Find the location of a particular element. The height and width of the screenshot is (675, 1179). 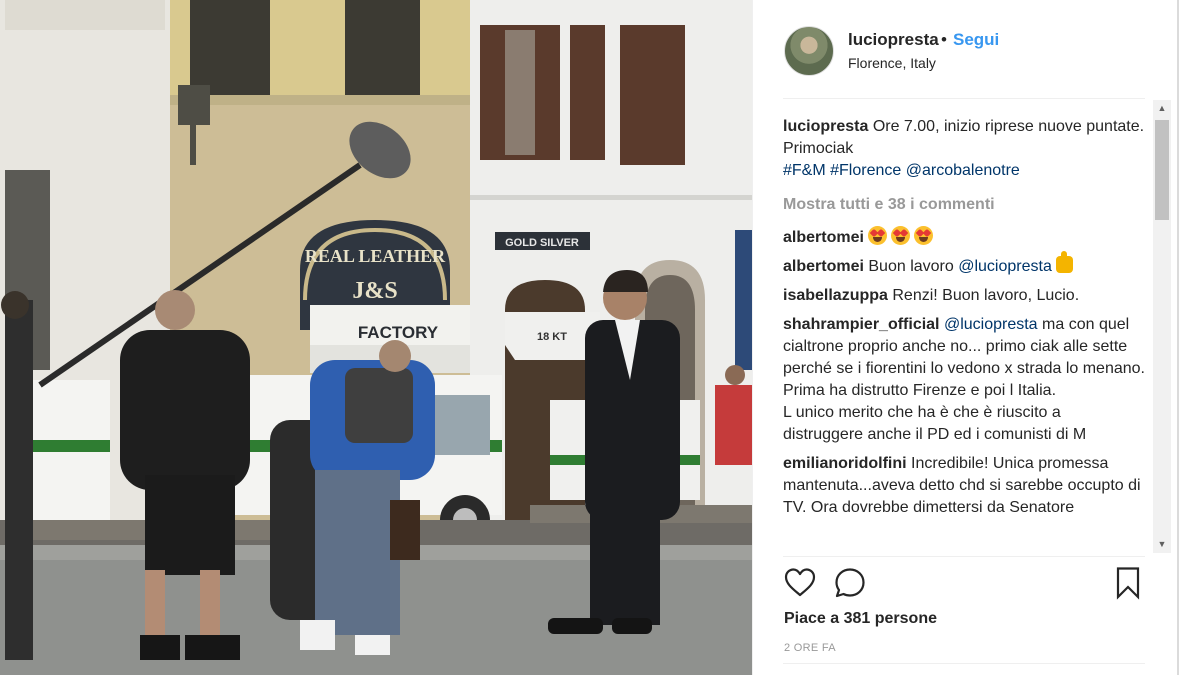

mention-arcobalenotre: @arcobalenotre is located at coordinates (963, 170).